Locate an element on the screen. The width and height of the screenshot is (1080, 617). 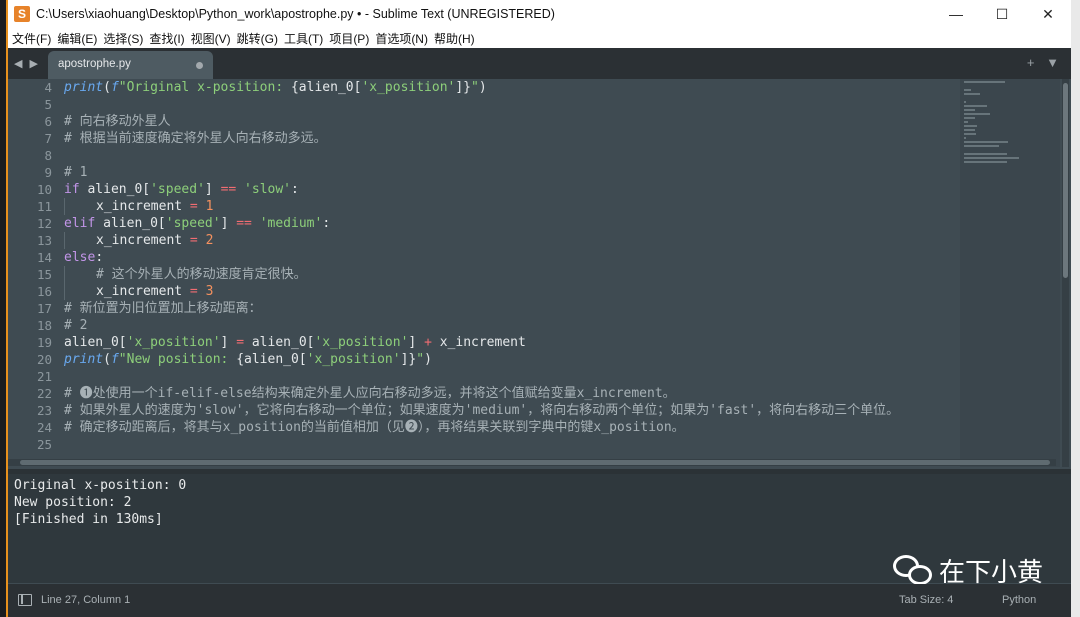
code-line: elif alien_0['speed'] == 'medium': is located at coordinates (511, 223).